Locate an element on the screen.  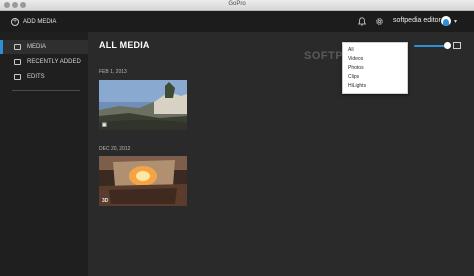
group-date: DEC 20, 2012 is located at coordinates (115, 149).